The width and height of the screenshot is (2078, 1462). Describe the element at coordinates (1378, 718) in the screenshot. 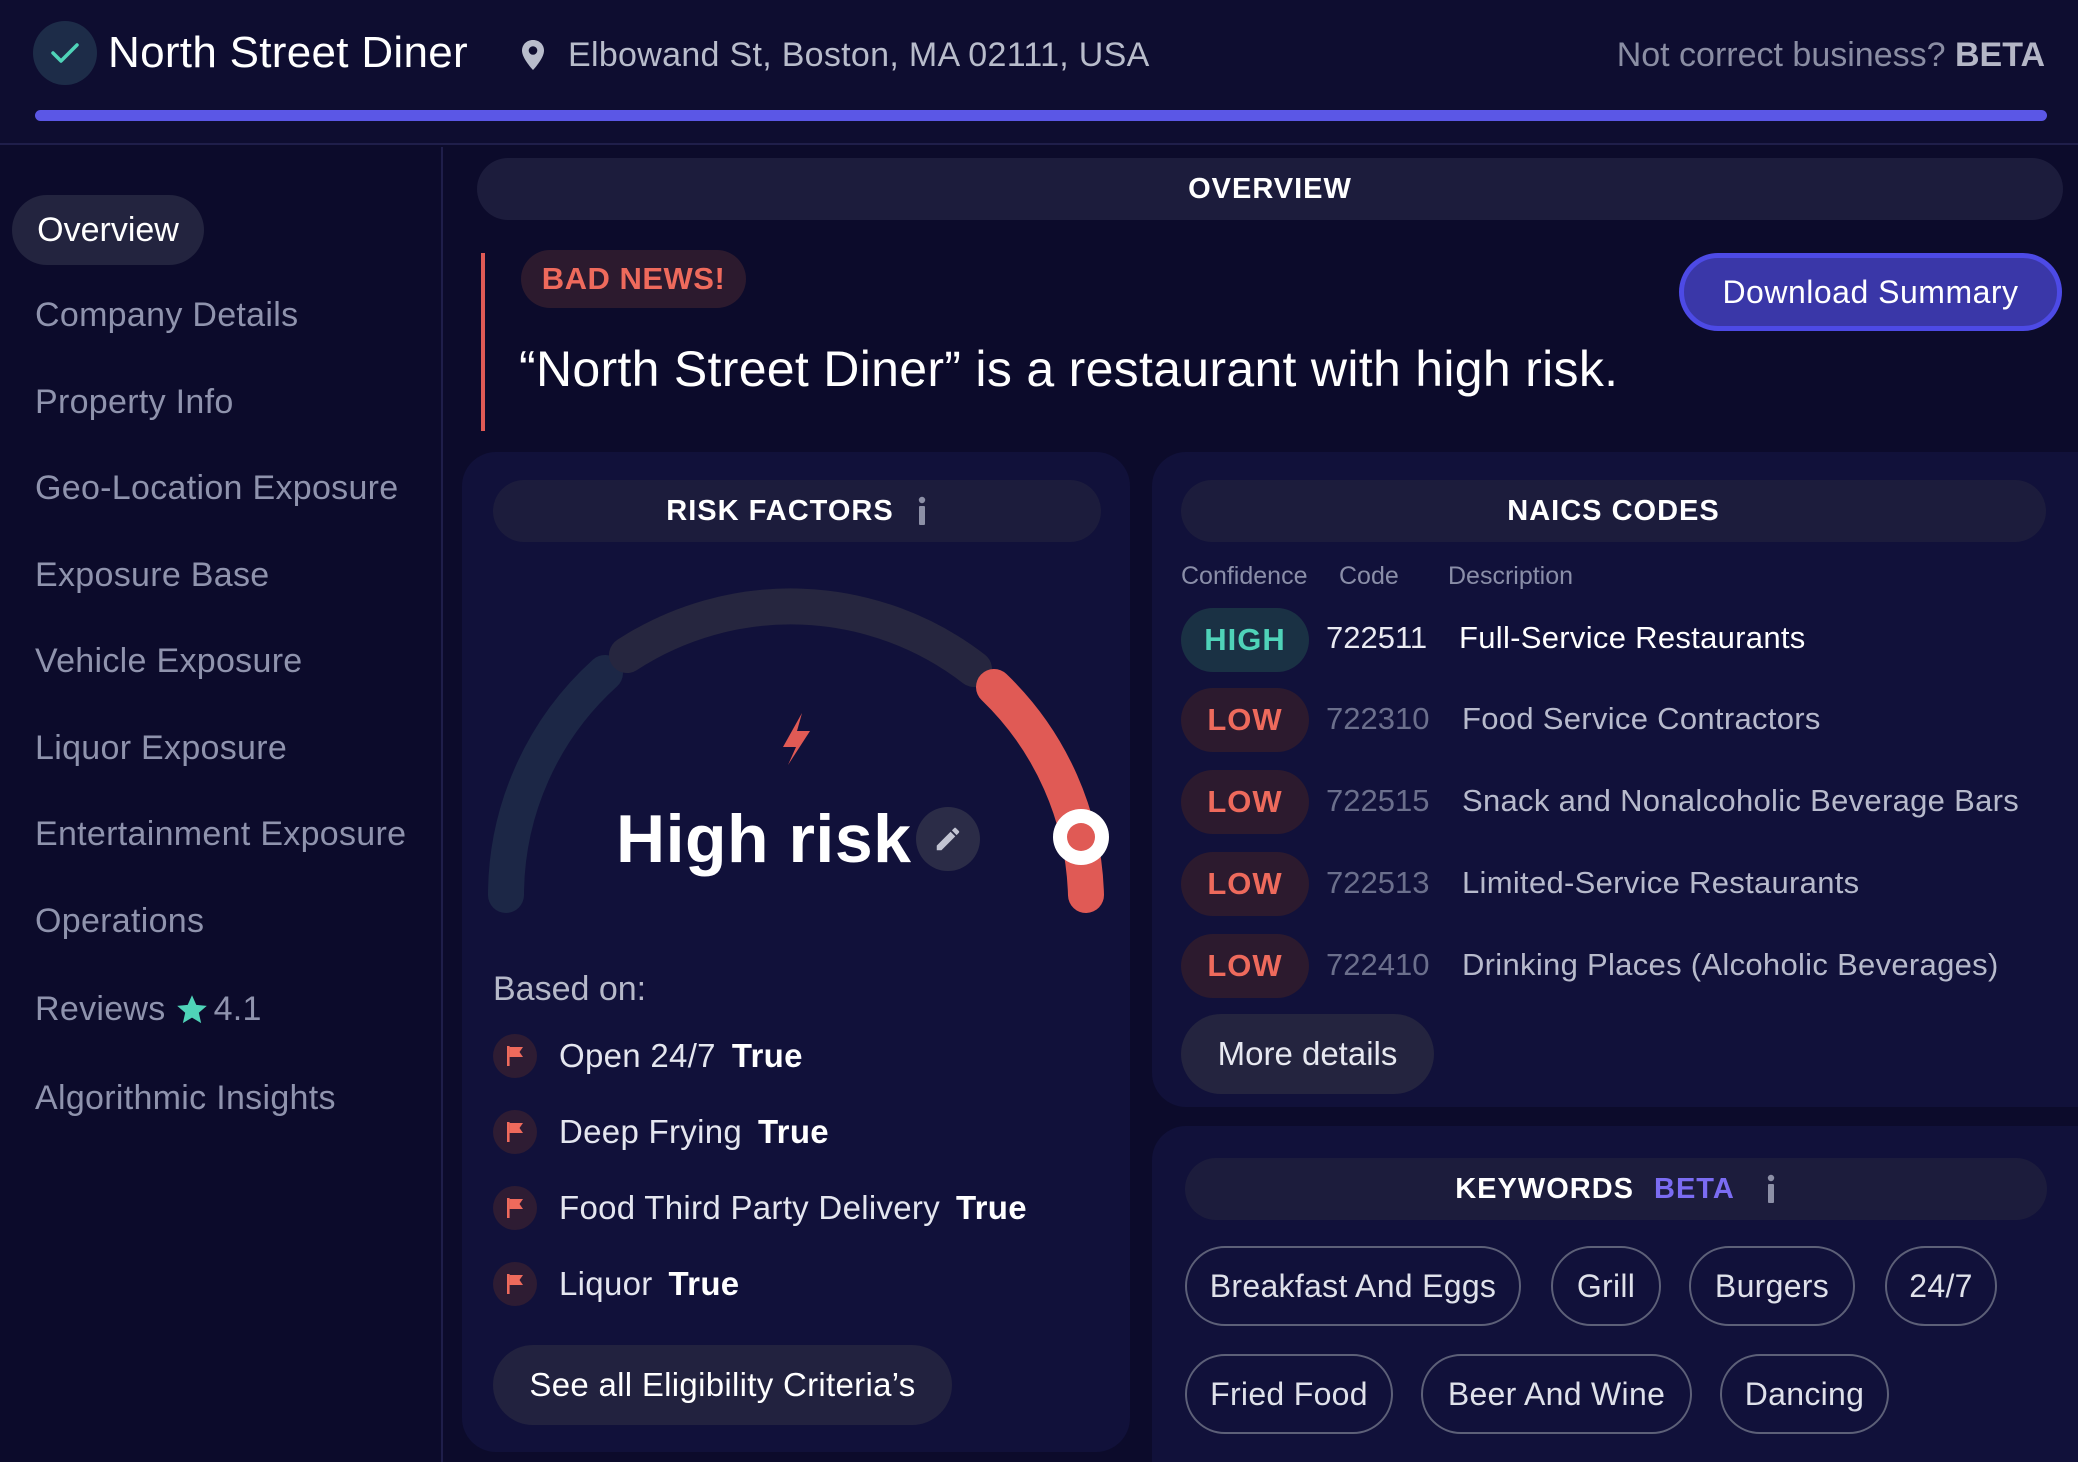

I see `naics-code: 722310` at that location.